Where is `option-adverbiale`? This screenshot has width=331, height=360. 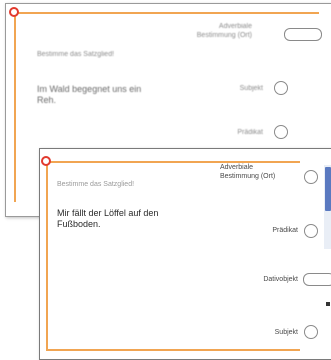
option-adverbiale is located at coordinates (311, 177).